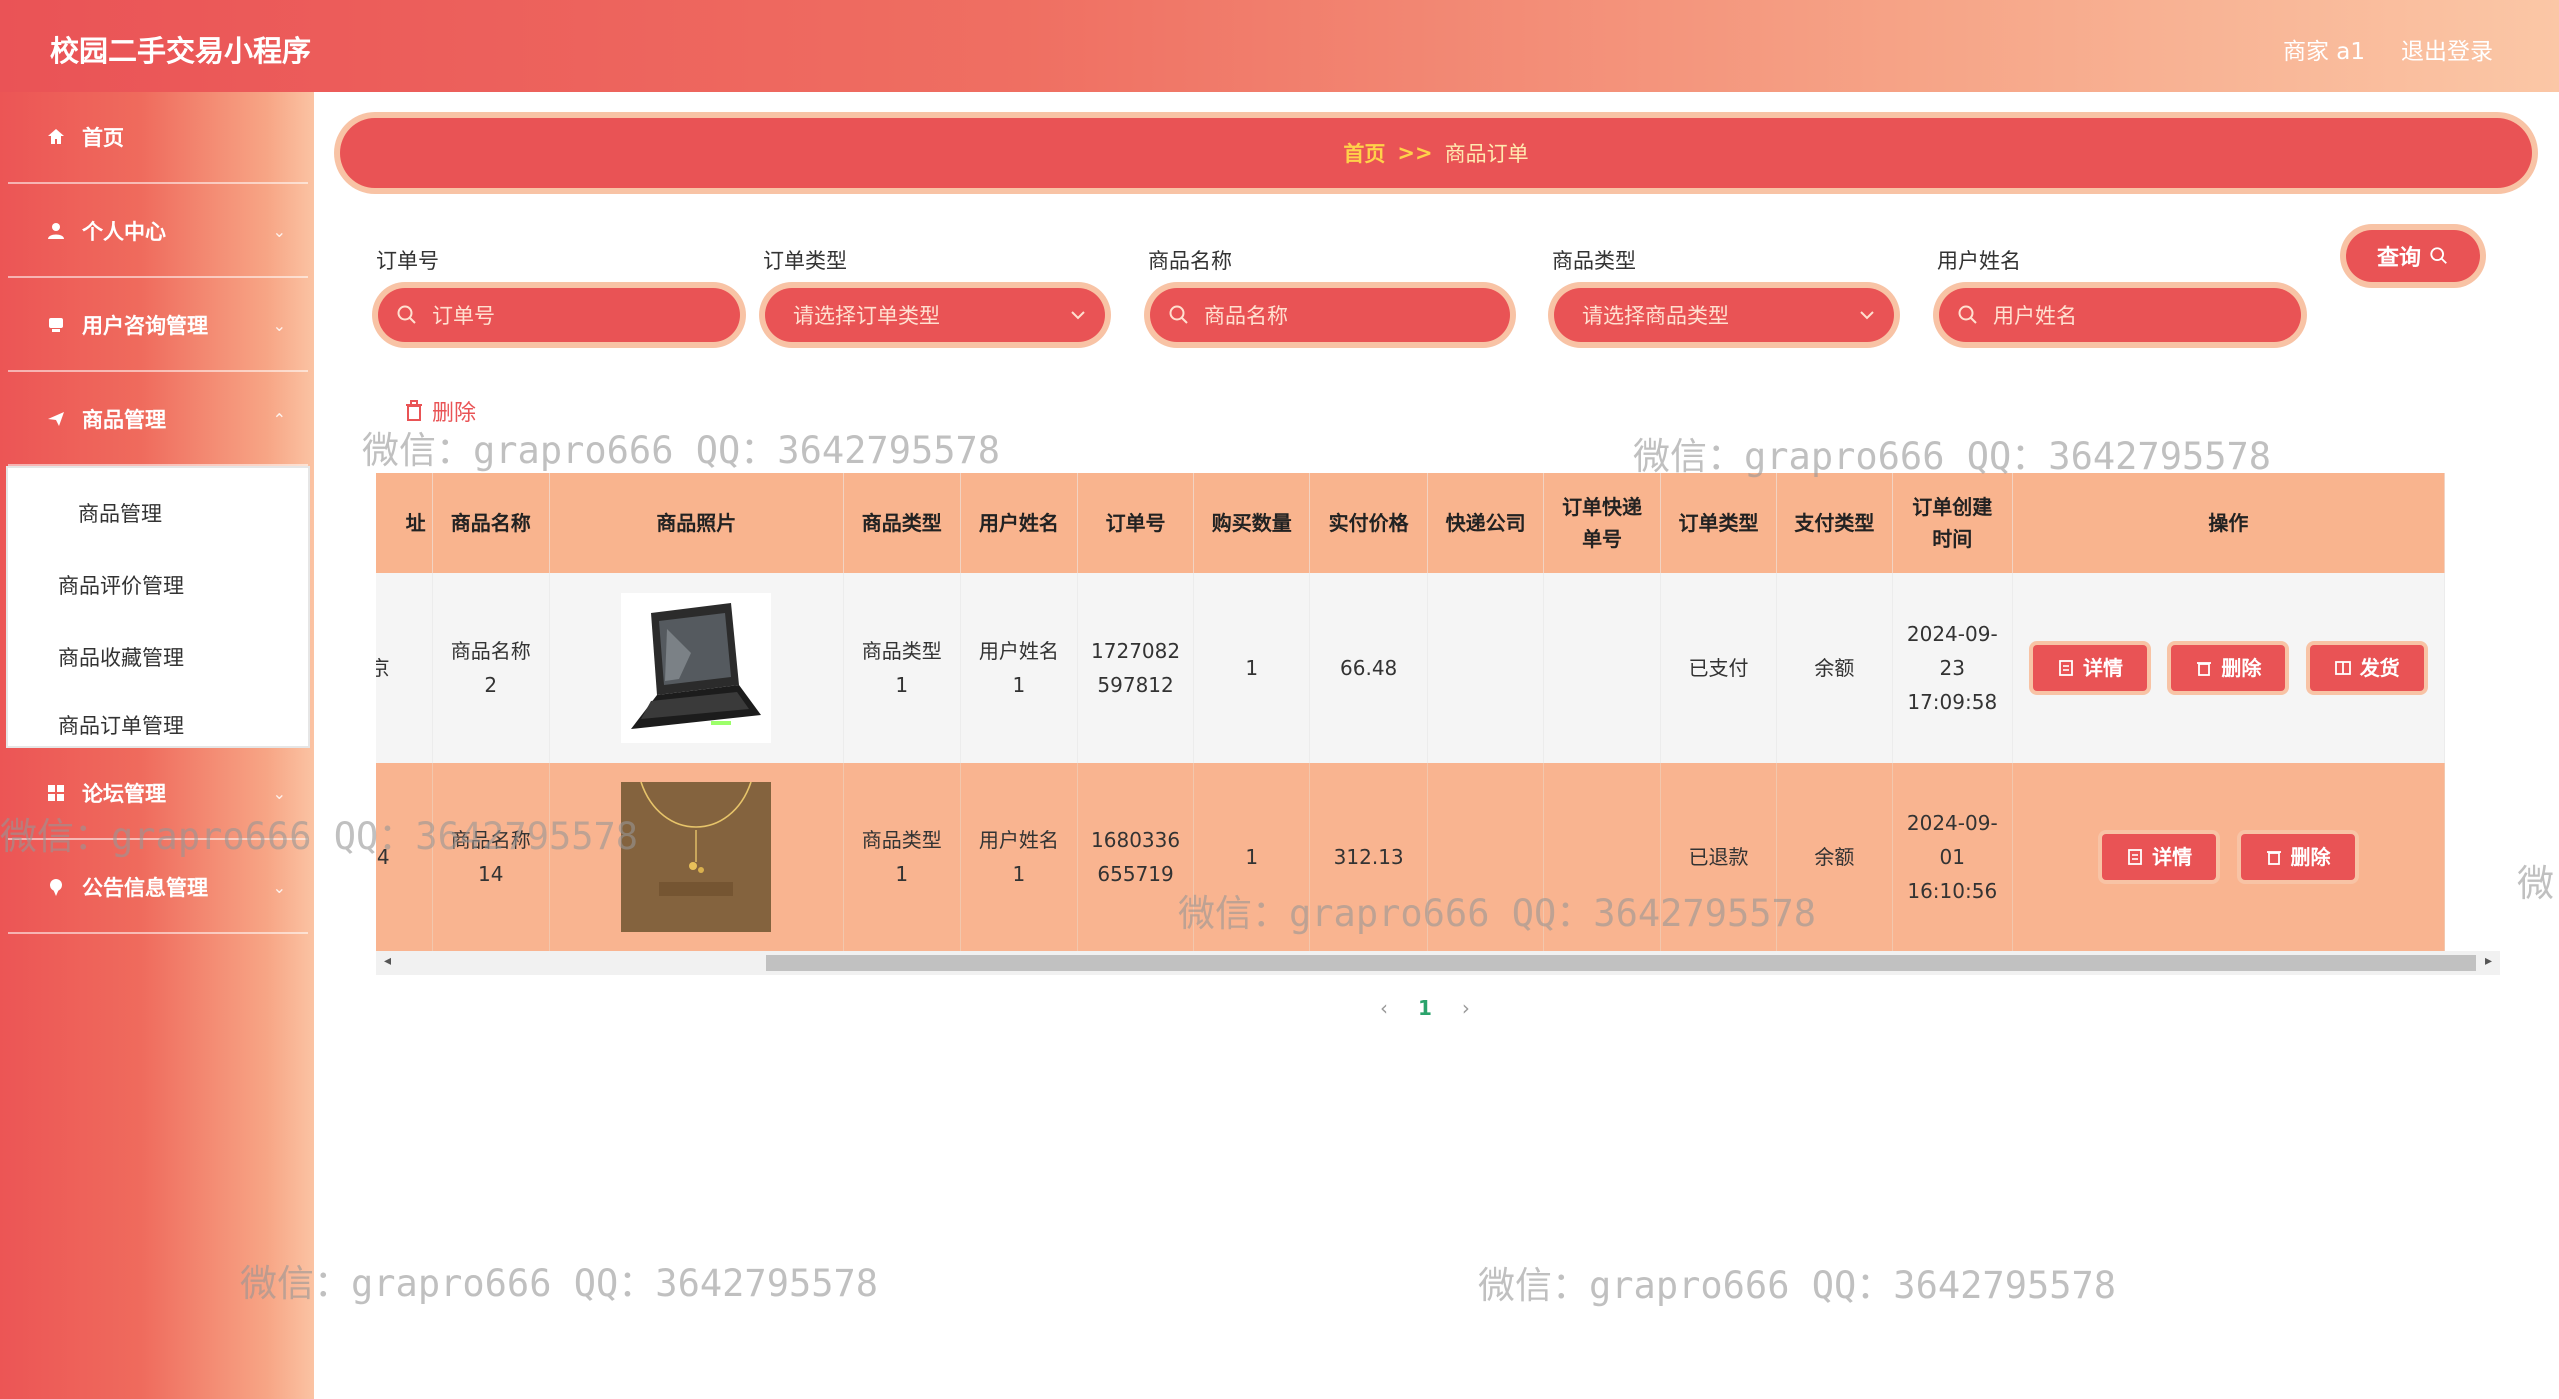 This screenshot has height=1399, width=2559. What do you see at coordinates (2379, 668) in the screenshot?
I see `ship-label: 发货` at bounding box center [2379, 668].